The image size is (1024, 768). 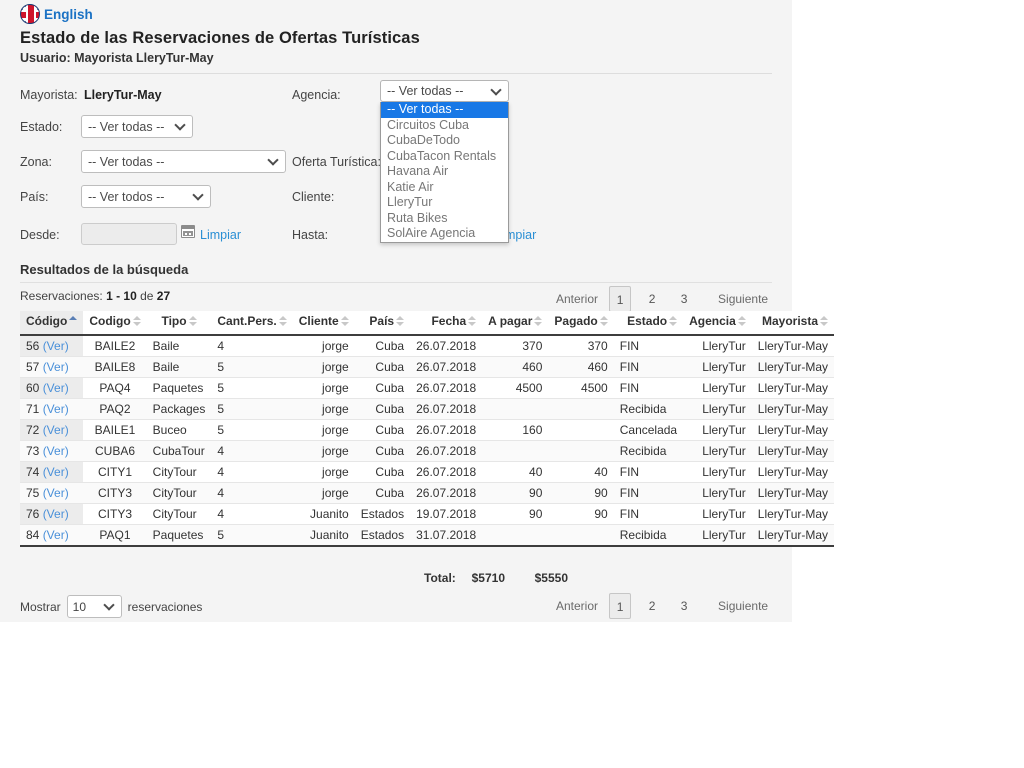 What do you see at coordinates (496, 90) in the screenshot?
I see `chevron-down-icon` at bounding box center [496, 90].